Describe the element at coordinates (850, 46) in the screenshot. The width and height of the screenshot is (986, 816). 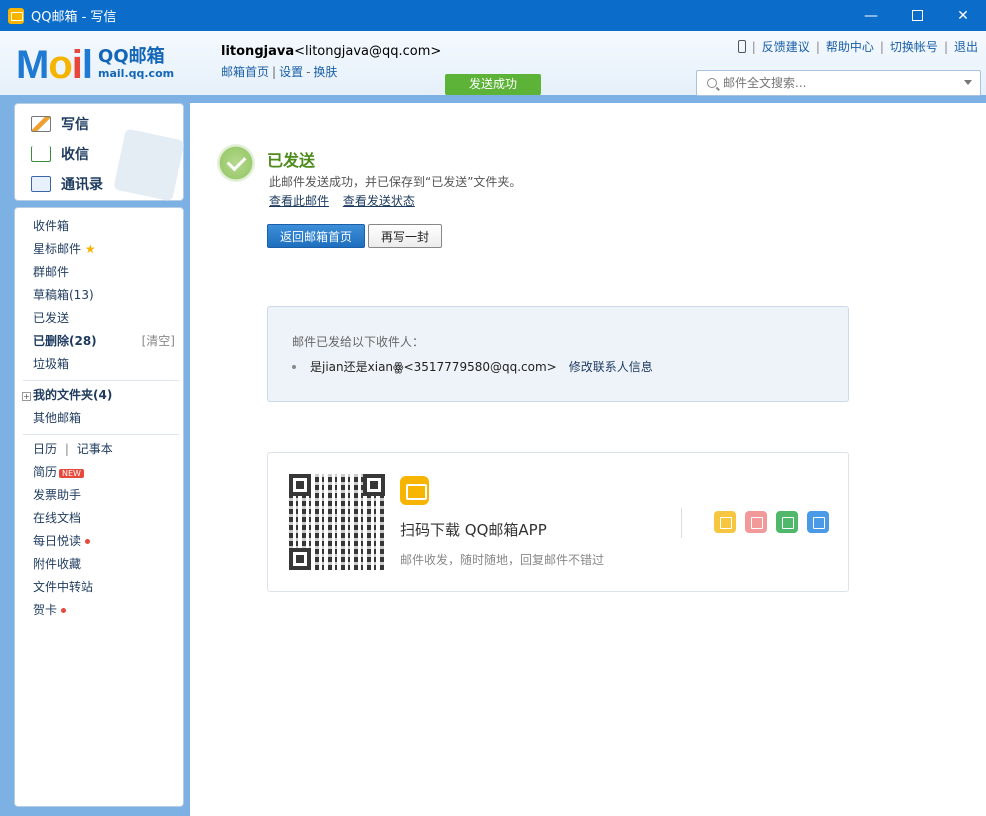
I see `help-link: 帮助中心` at that location.